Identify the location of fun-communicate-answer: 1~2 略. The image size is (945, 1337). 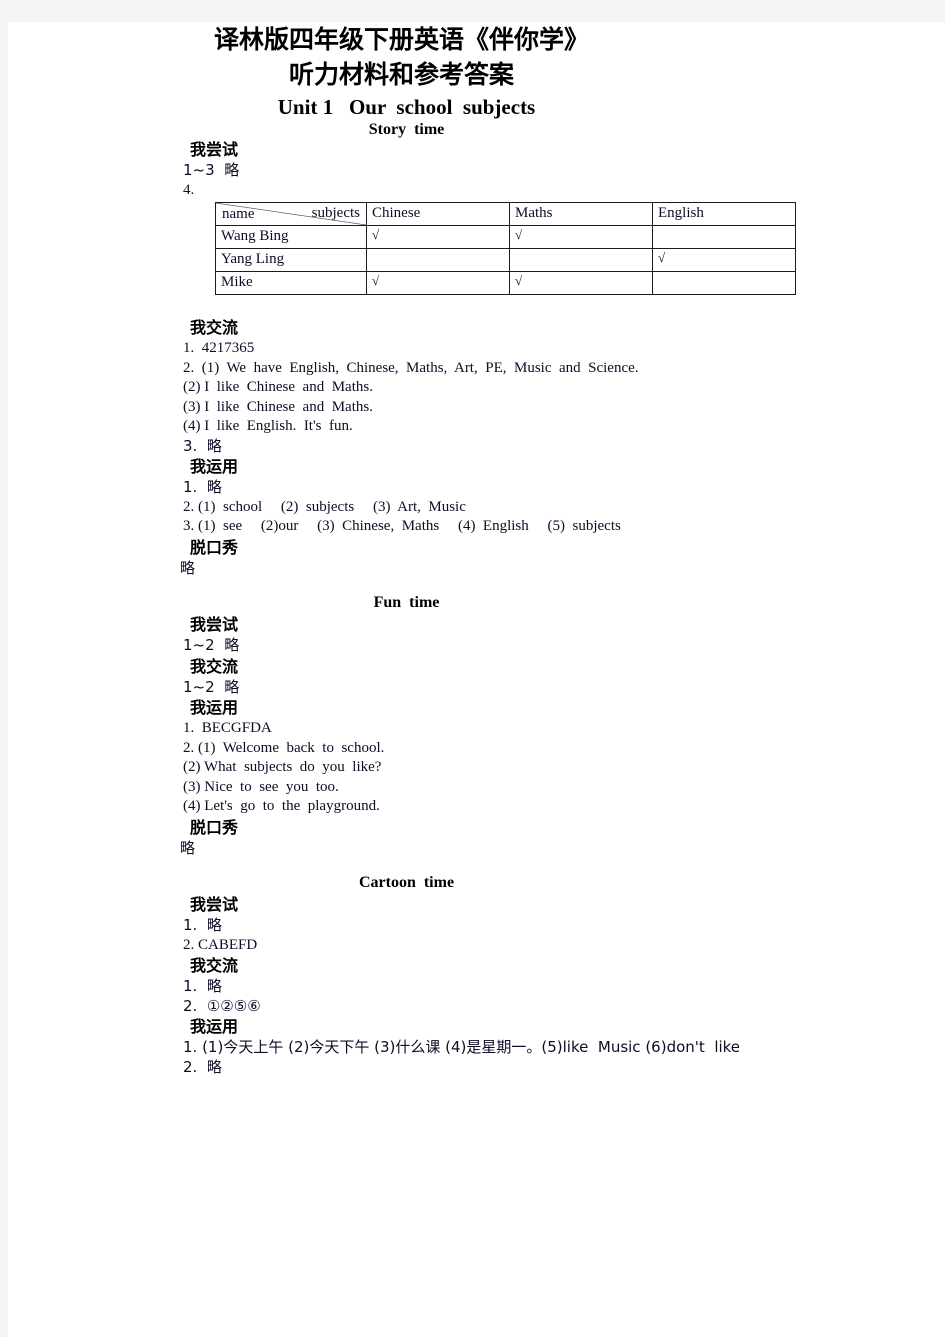
(211, 686).